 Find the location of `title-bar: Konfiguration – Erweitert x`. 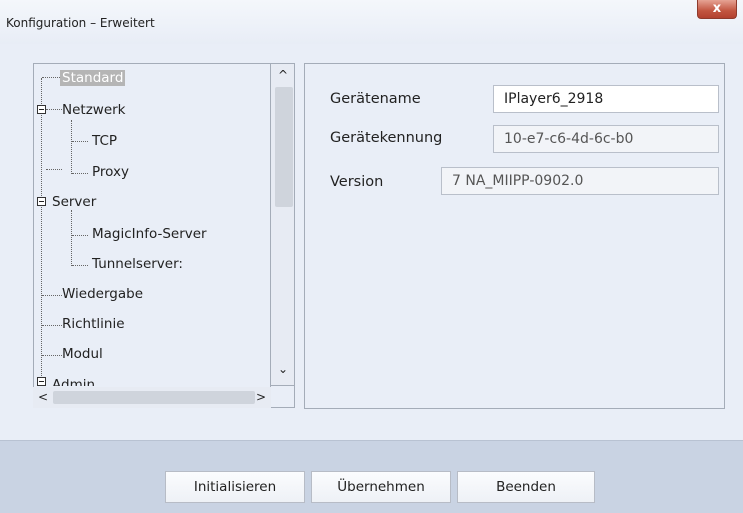

title-bar: Konfiguration – Erweitert x is located at coordinates (371, 22).